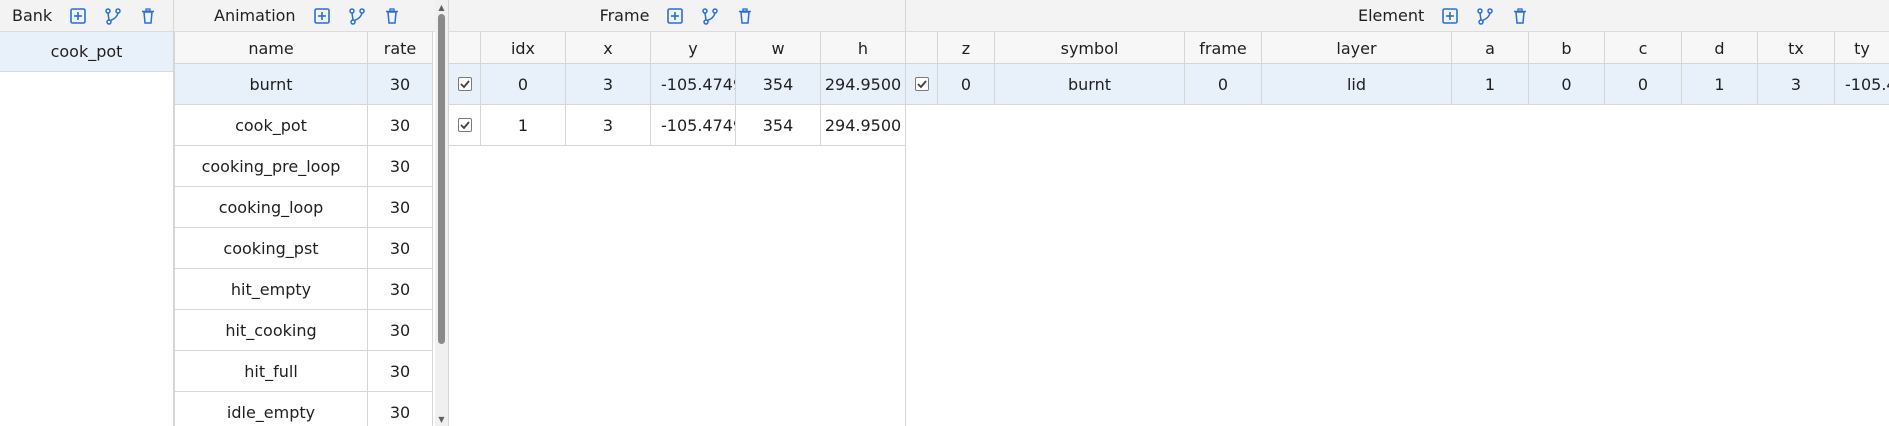  I want to click on column-header-idx: idx, so click(523, 48).